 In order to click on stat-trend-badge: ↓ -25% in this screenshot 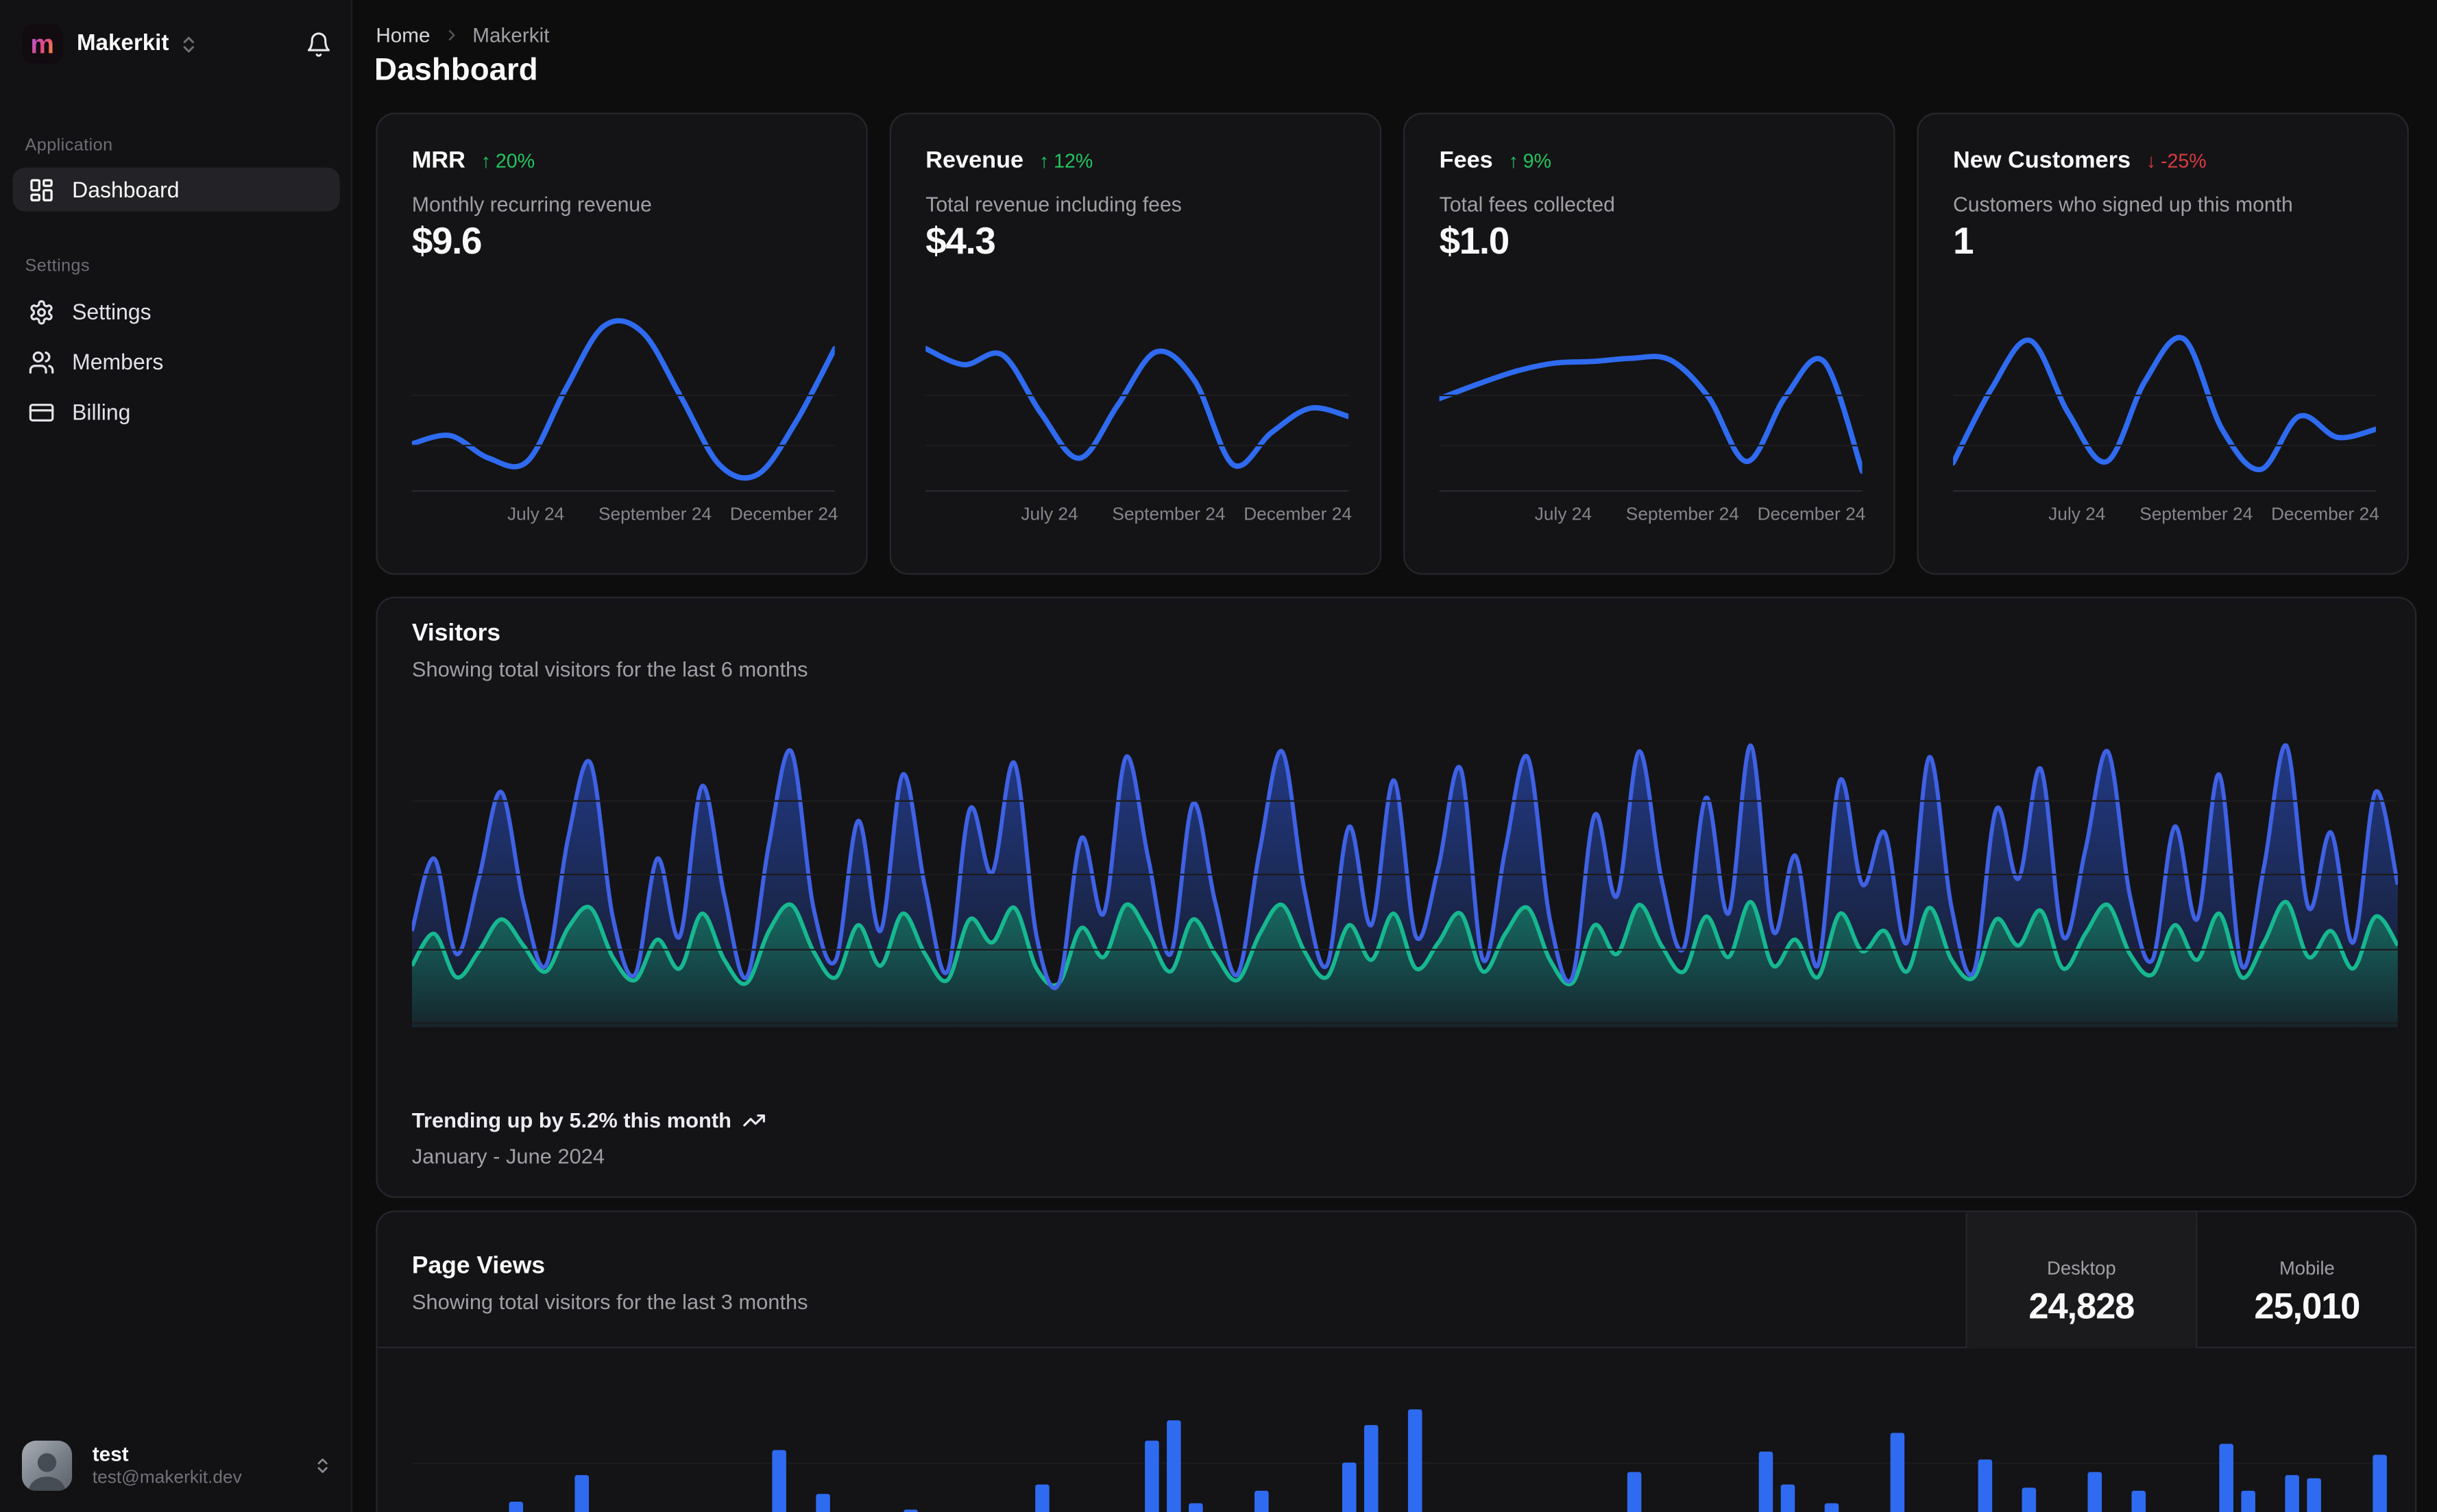, I will do `click(2176, 160)`.